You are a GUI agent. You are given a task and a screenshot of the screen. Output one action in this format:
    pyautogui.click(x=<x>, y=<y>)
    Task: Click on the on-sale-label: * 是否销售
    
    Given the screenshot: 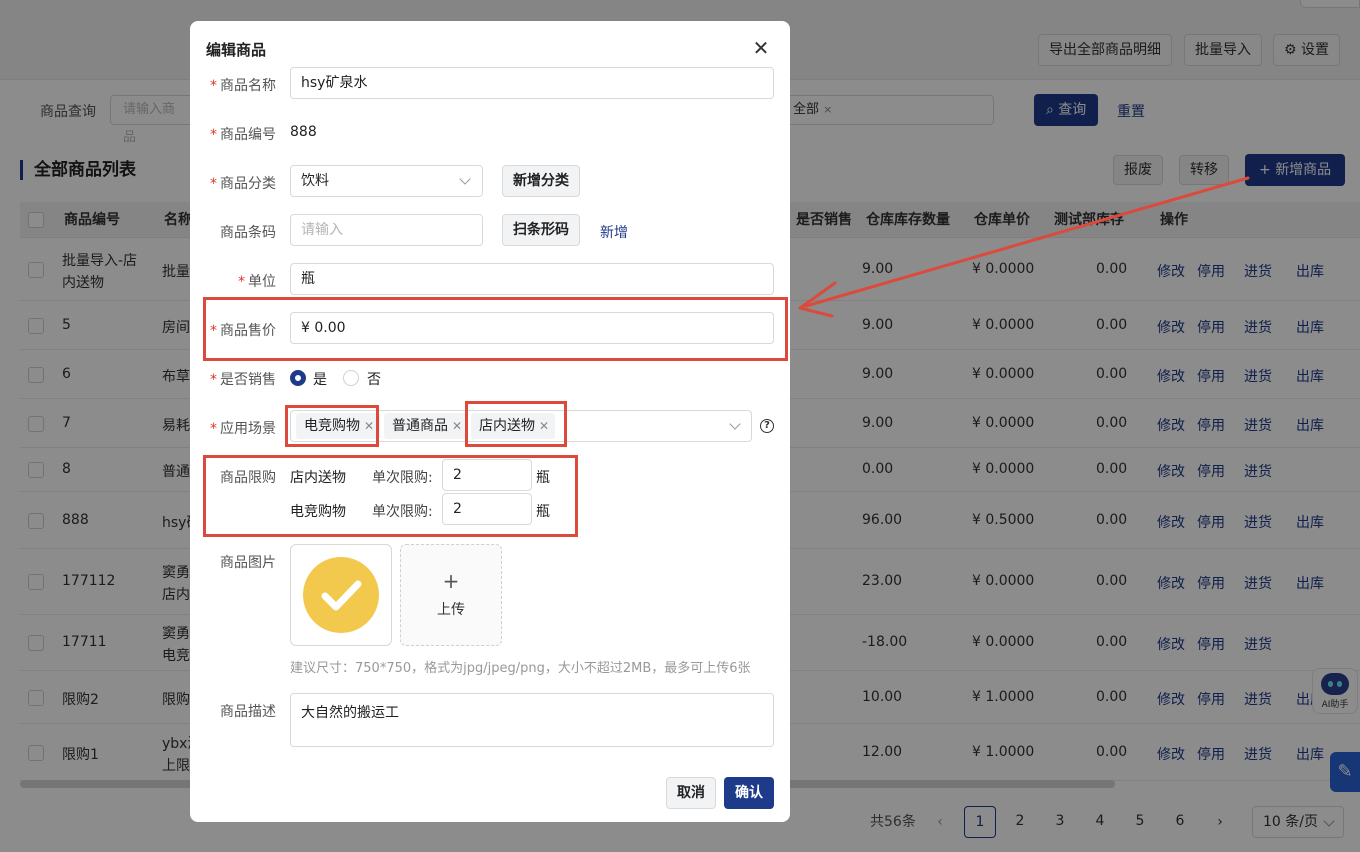 What is the action you would take?
    pyautogui.click(x=243, y=380)
    